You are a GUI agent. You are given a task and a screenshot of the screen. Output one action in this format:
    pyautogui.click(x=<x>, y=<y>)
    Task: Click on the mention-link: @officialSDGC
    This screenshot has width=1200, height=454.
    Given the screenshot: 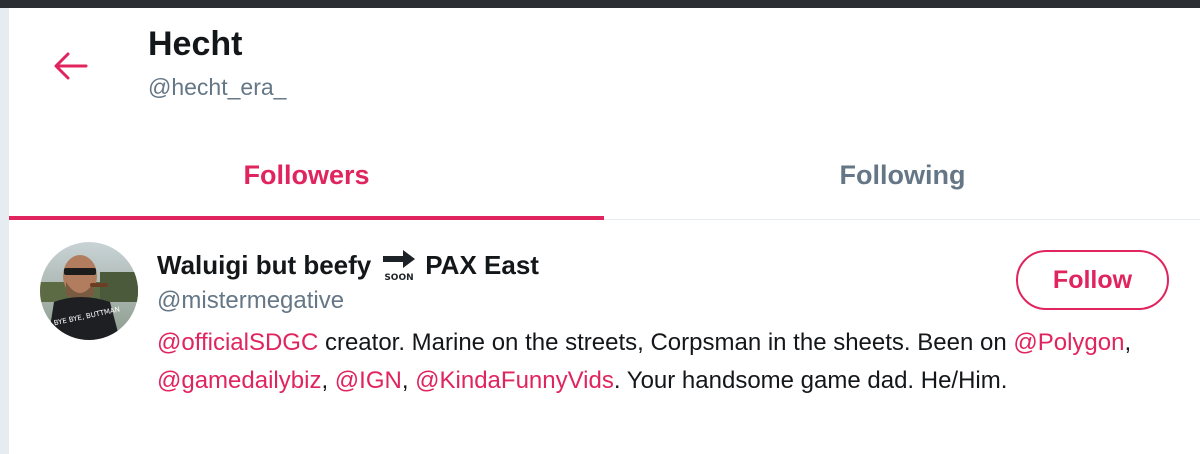 What is the action you would take?
    pyautogui.click(x=237, y=342)
    